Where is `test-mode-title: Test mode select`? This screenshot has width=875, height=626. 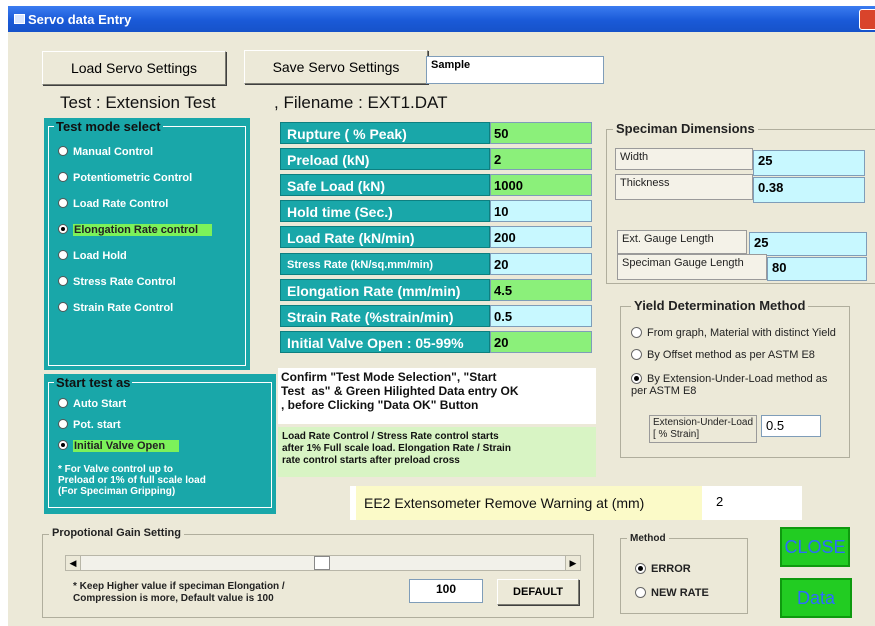
test-mode-title: Test mode select is located at coordinates (108, 126).